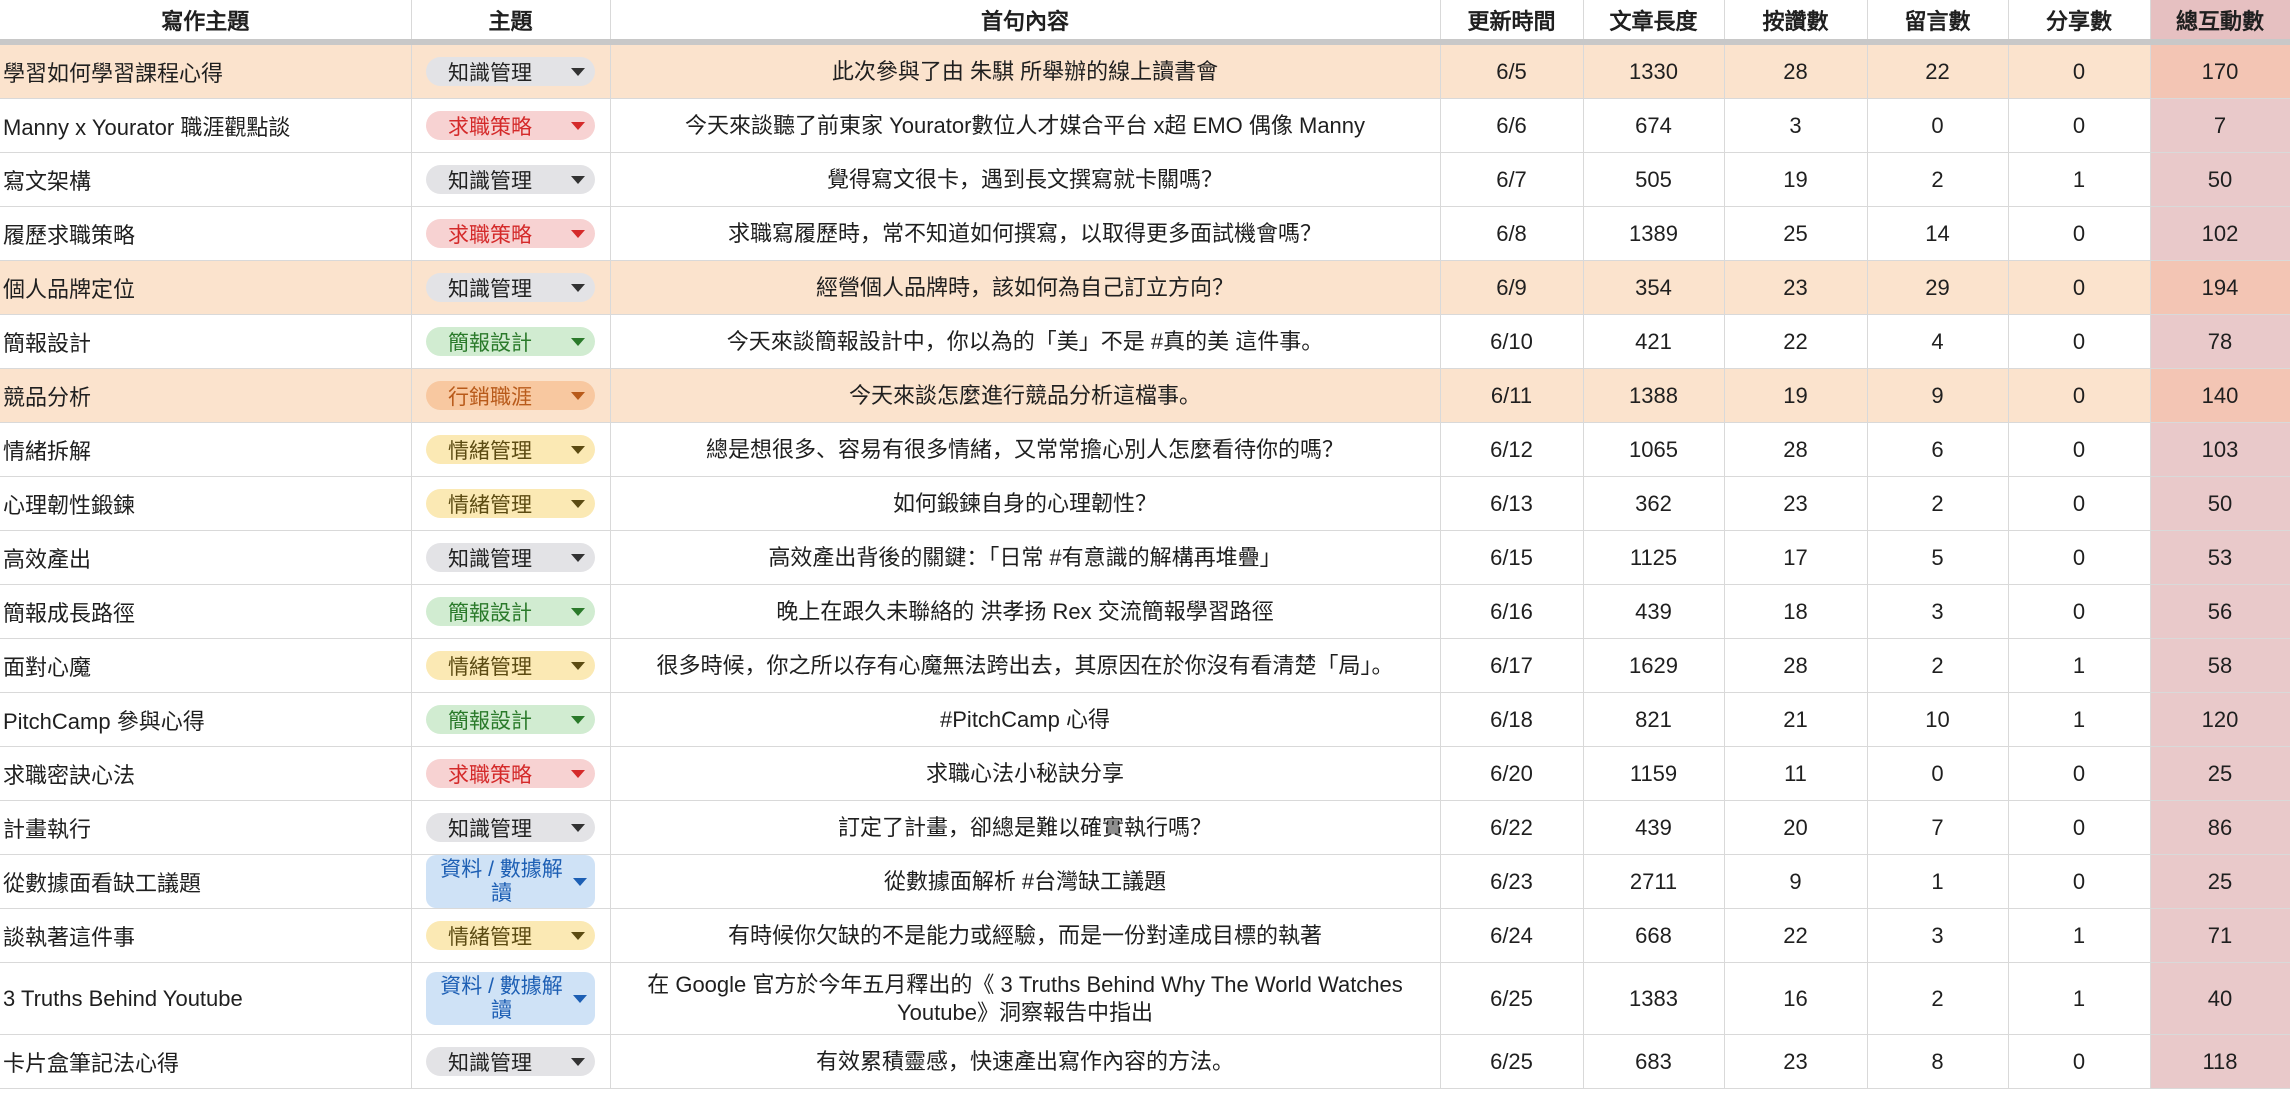 The image size is (2290, 1100). I want to click on cell-topic: 高效產出, so click(206, 557).